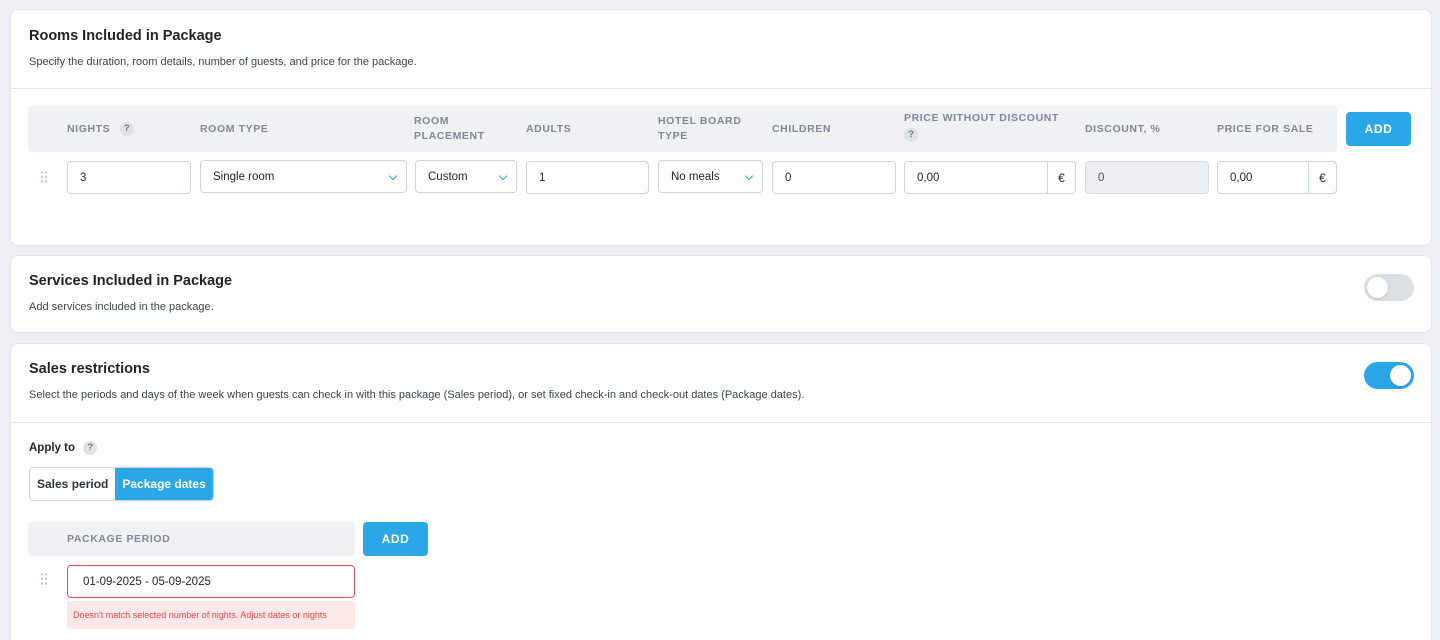  Describe the element at coordinates (119, 539) in the screenshot. I see `col-package-period: PACKAGE PERIOD` at that location.